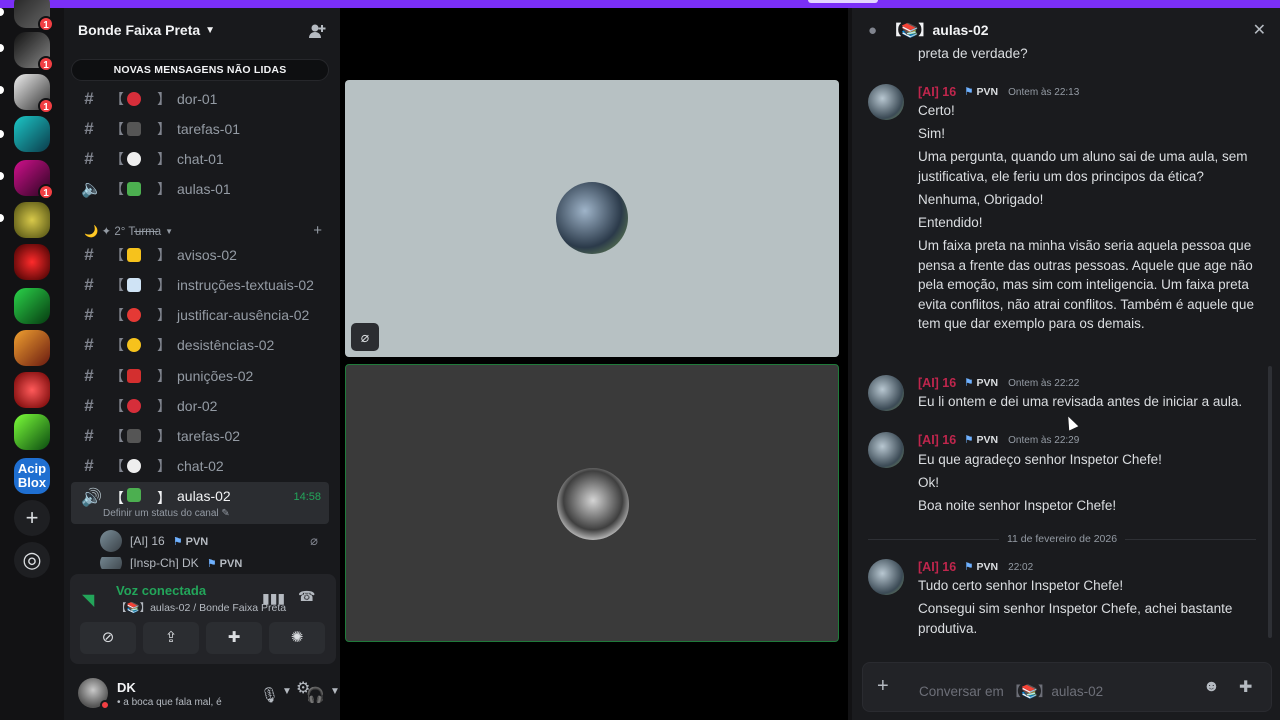 The width and height of the screenshot is (1280, 720). I want to click on channel-avisos-02: # 【 】 avisos-02, so click(200, 255).